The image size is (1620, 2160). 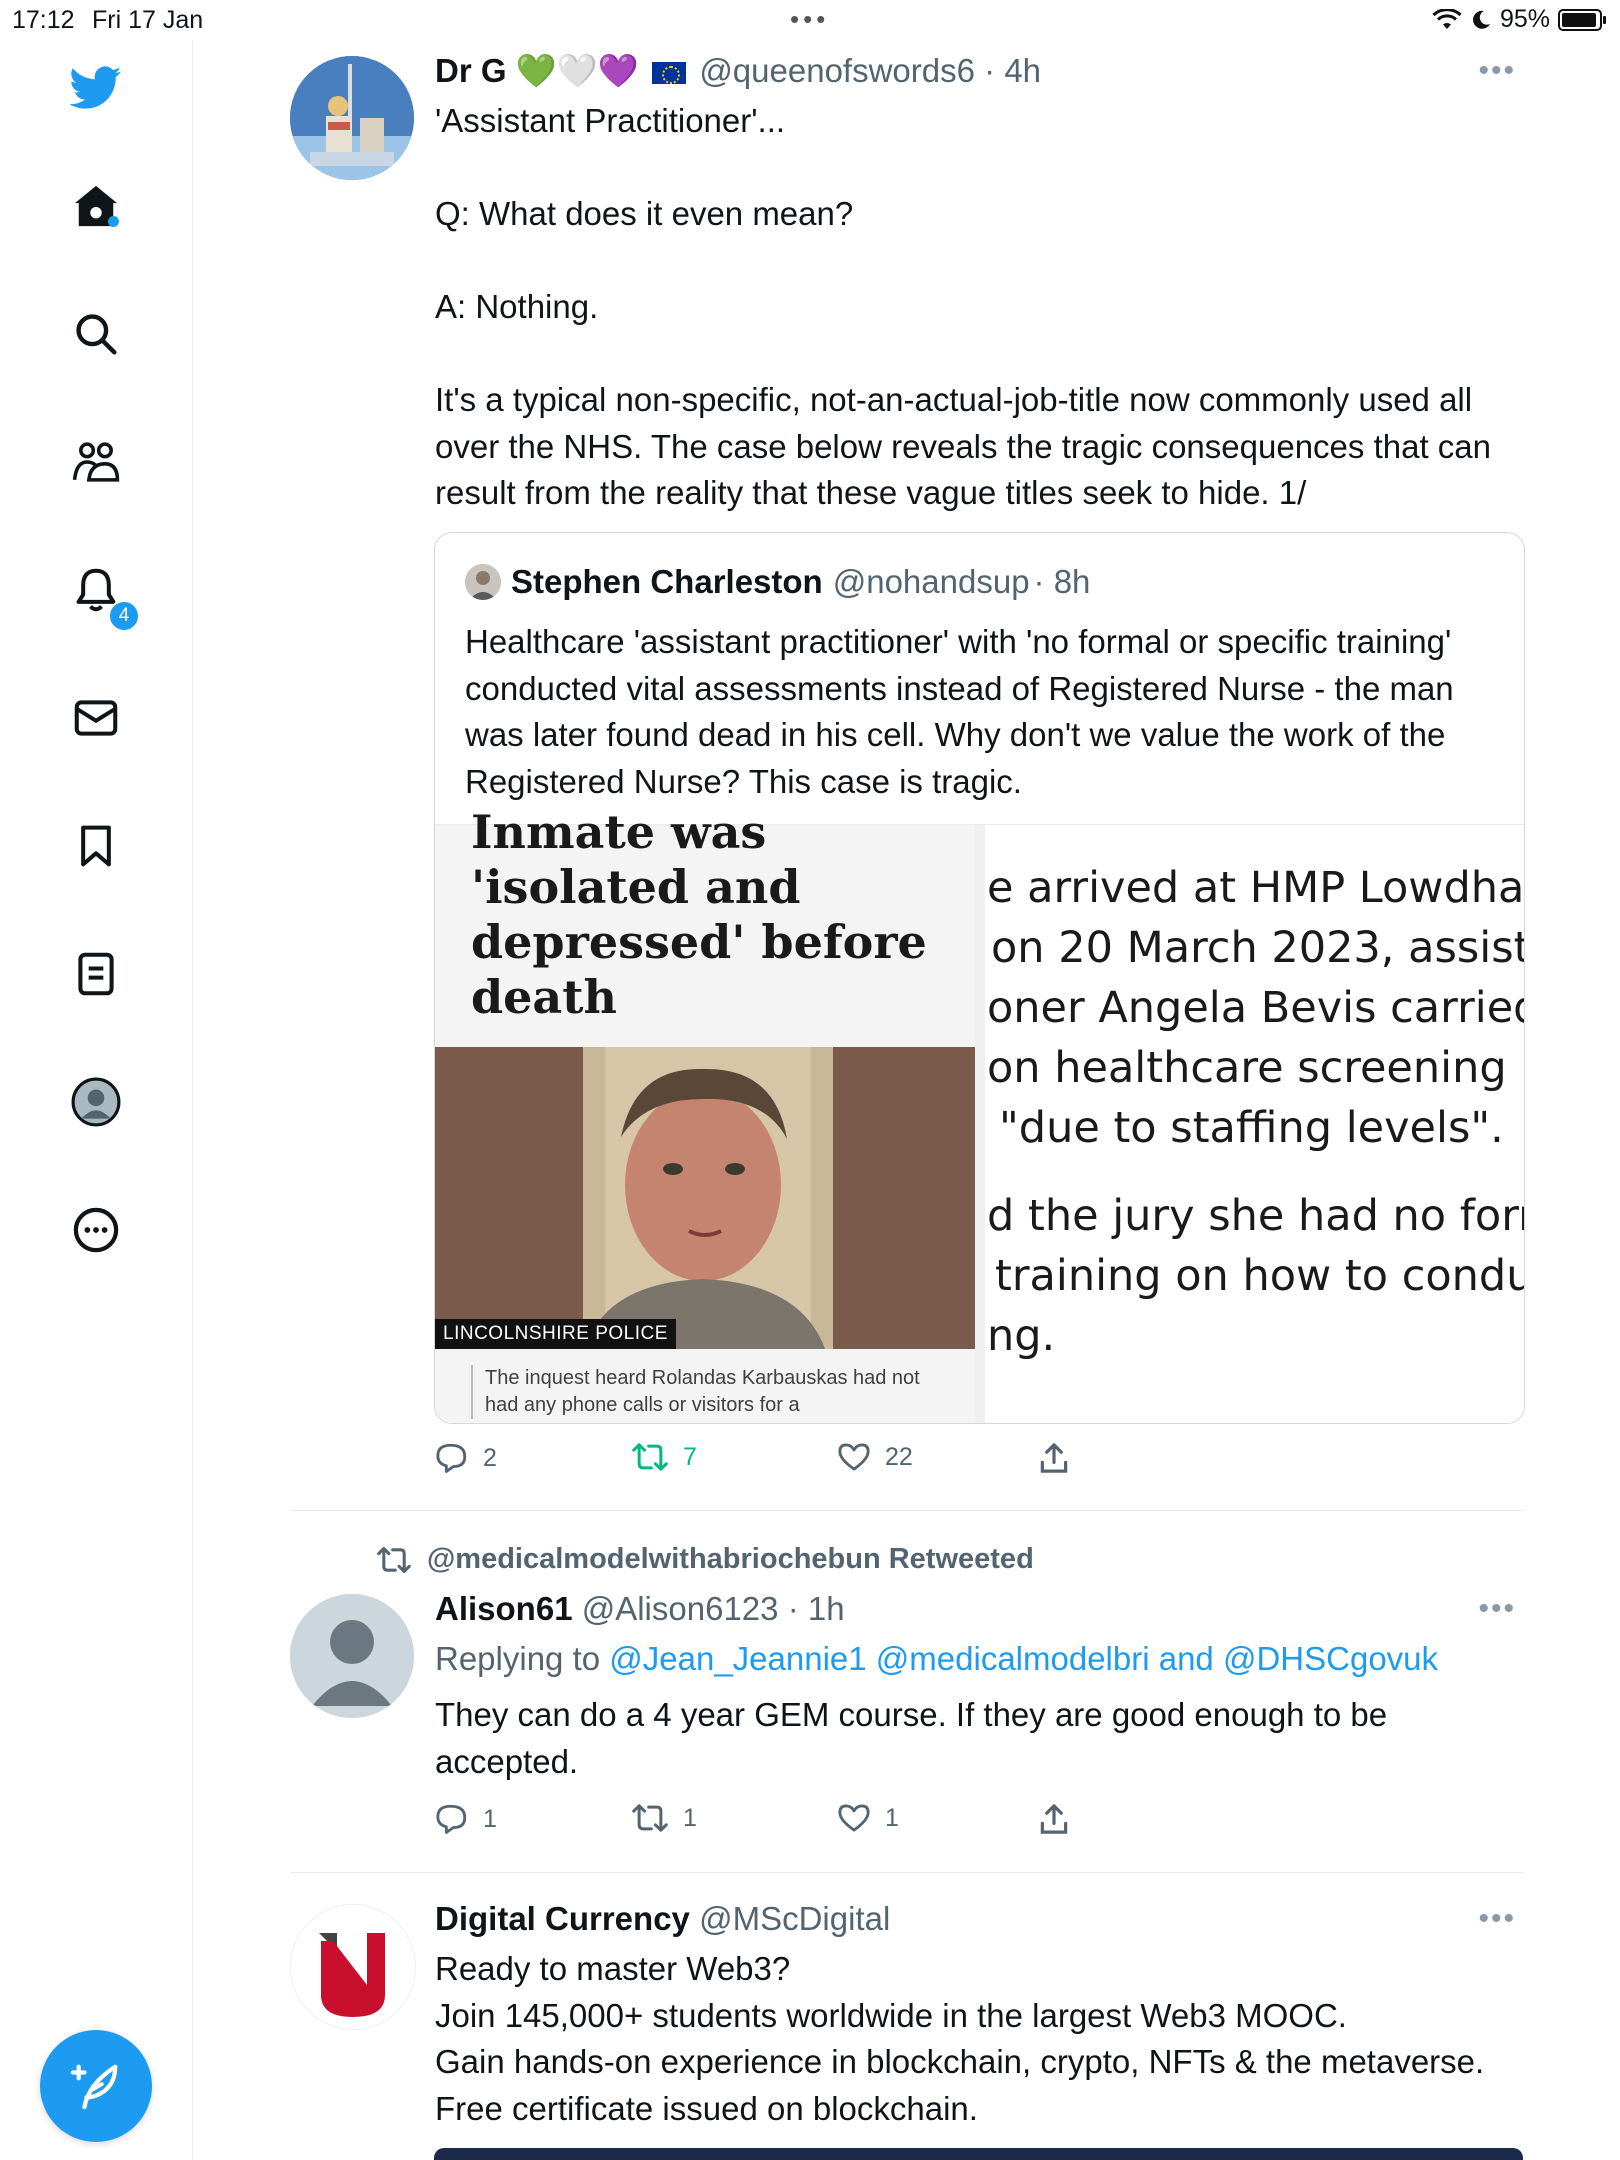 I want to click on eu-flag-icon, so click(x=669, y=73).